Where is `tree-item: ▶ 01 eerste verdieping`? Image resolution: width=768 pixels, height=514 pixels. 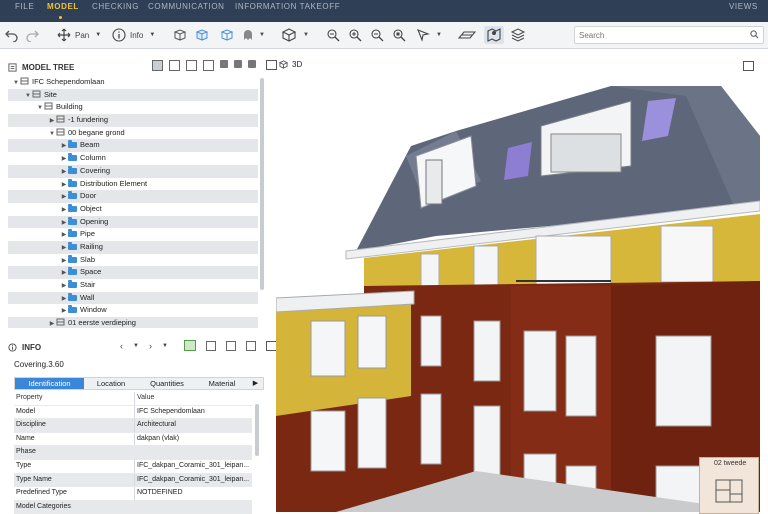 tree-item: ▶ 01 eerste verdieping is located at coordinates (133, 322).